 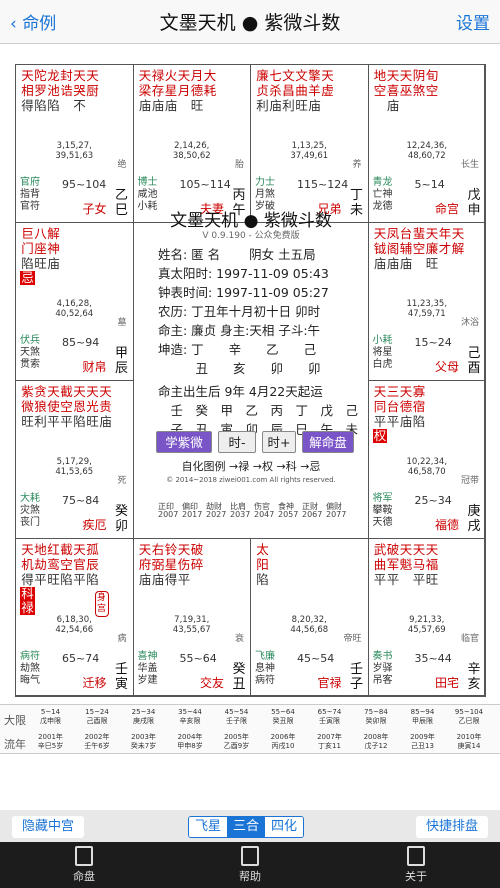 What do you see at coordinates (79, 578) in the screenshot?
I see `star: 天官平` at bounding box center [79, 578].